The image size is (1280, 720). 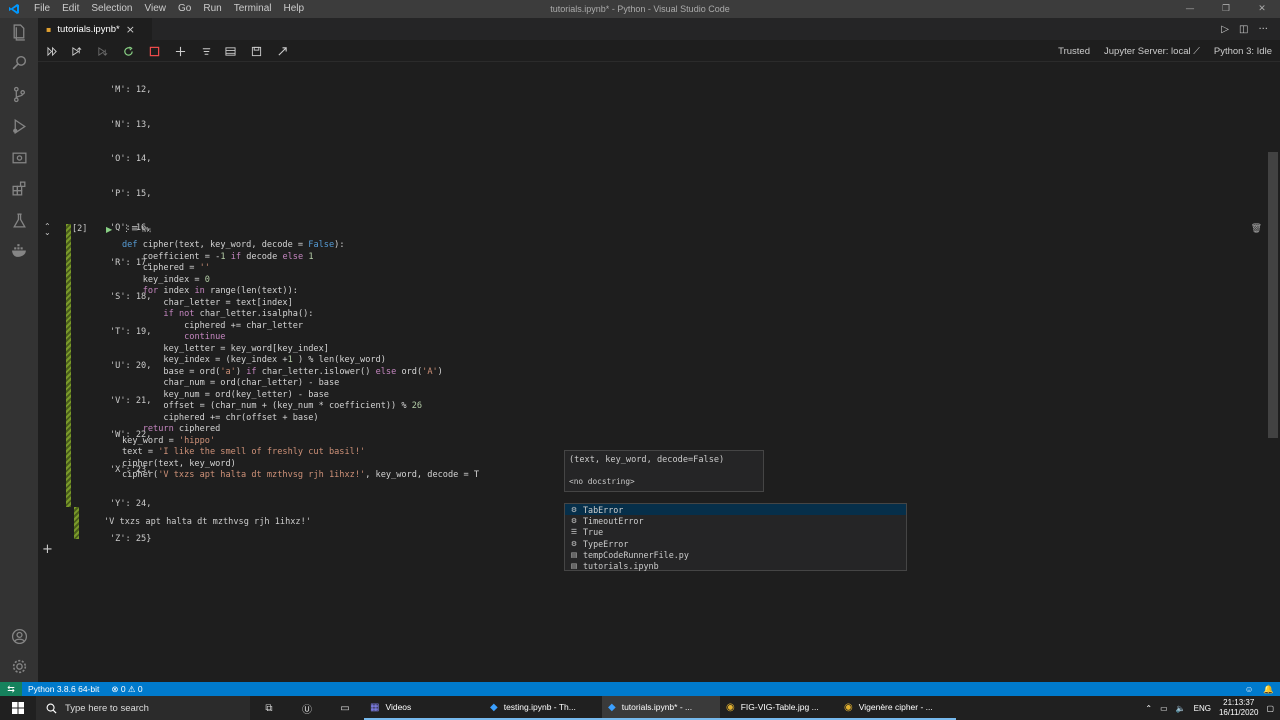 What do you see at coordinates (424, 708) in the screenshot?
I see `taskbar-app: ▦ Videos` at bounding box center [424, 708].